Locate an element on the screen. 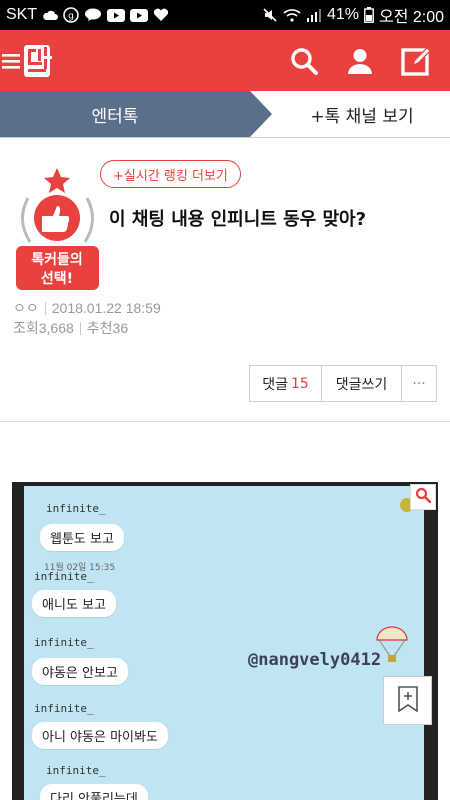  chat-bubble: 애니도 보고 is located at coordinates (74, 603).